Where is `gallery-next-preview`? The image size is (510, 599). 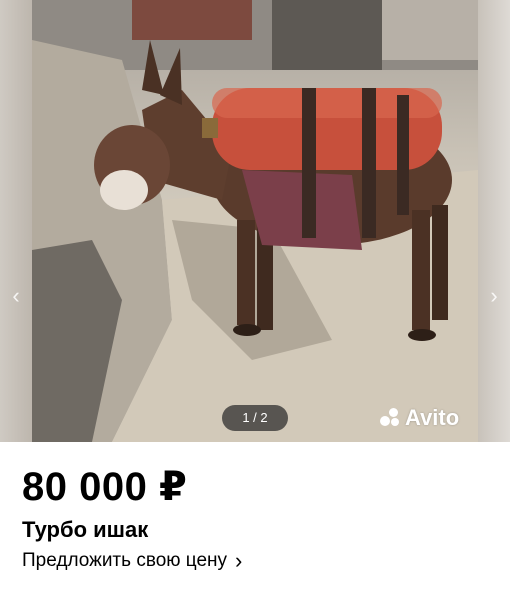
gallery-next-preview is located at coordinates (494, 221).